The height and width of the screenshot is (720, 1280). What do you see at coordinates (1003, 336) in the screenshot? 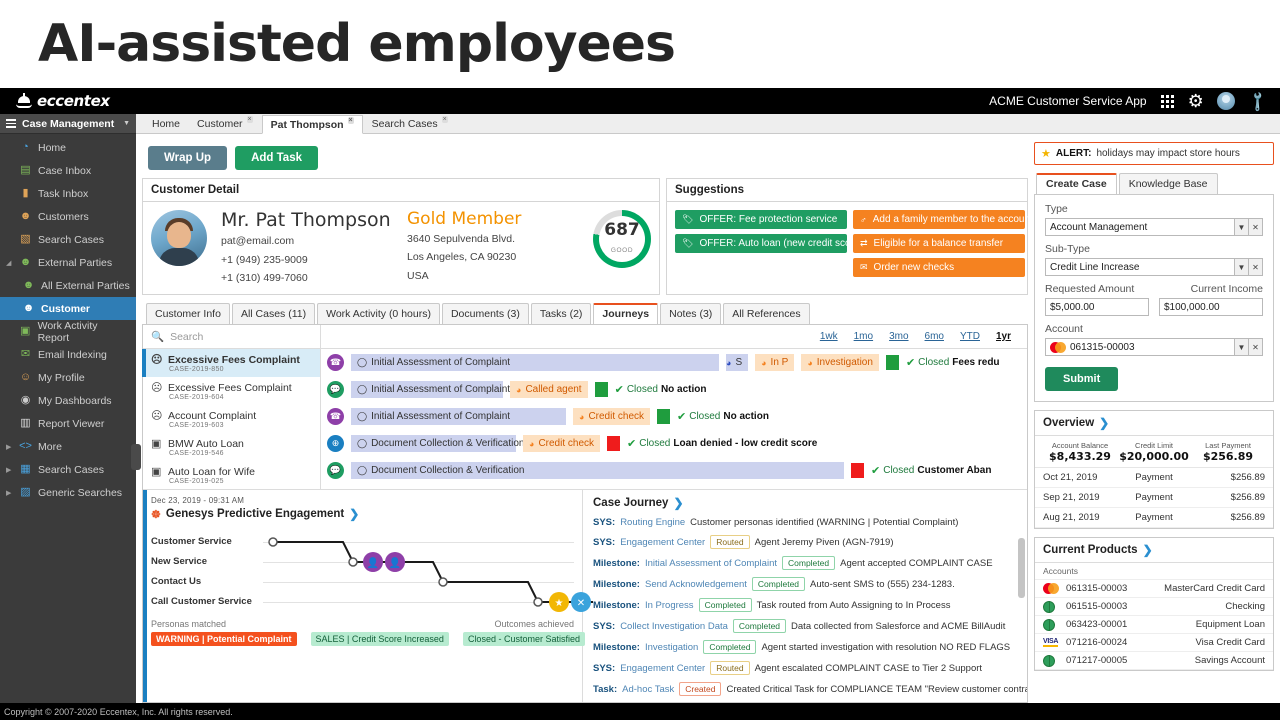
I see `range-1yr: 1yr` at bounding box center [1003, 336].